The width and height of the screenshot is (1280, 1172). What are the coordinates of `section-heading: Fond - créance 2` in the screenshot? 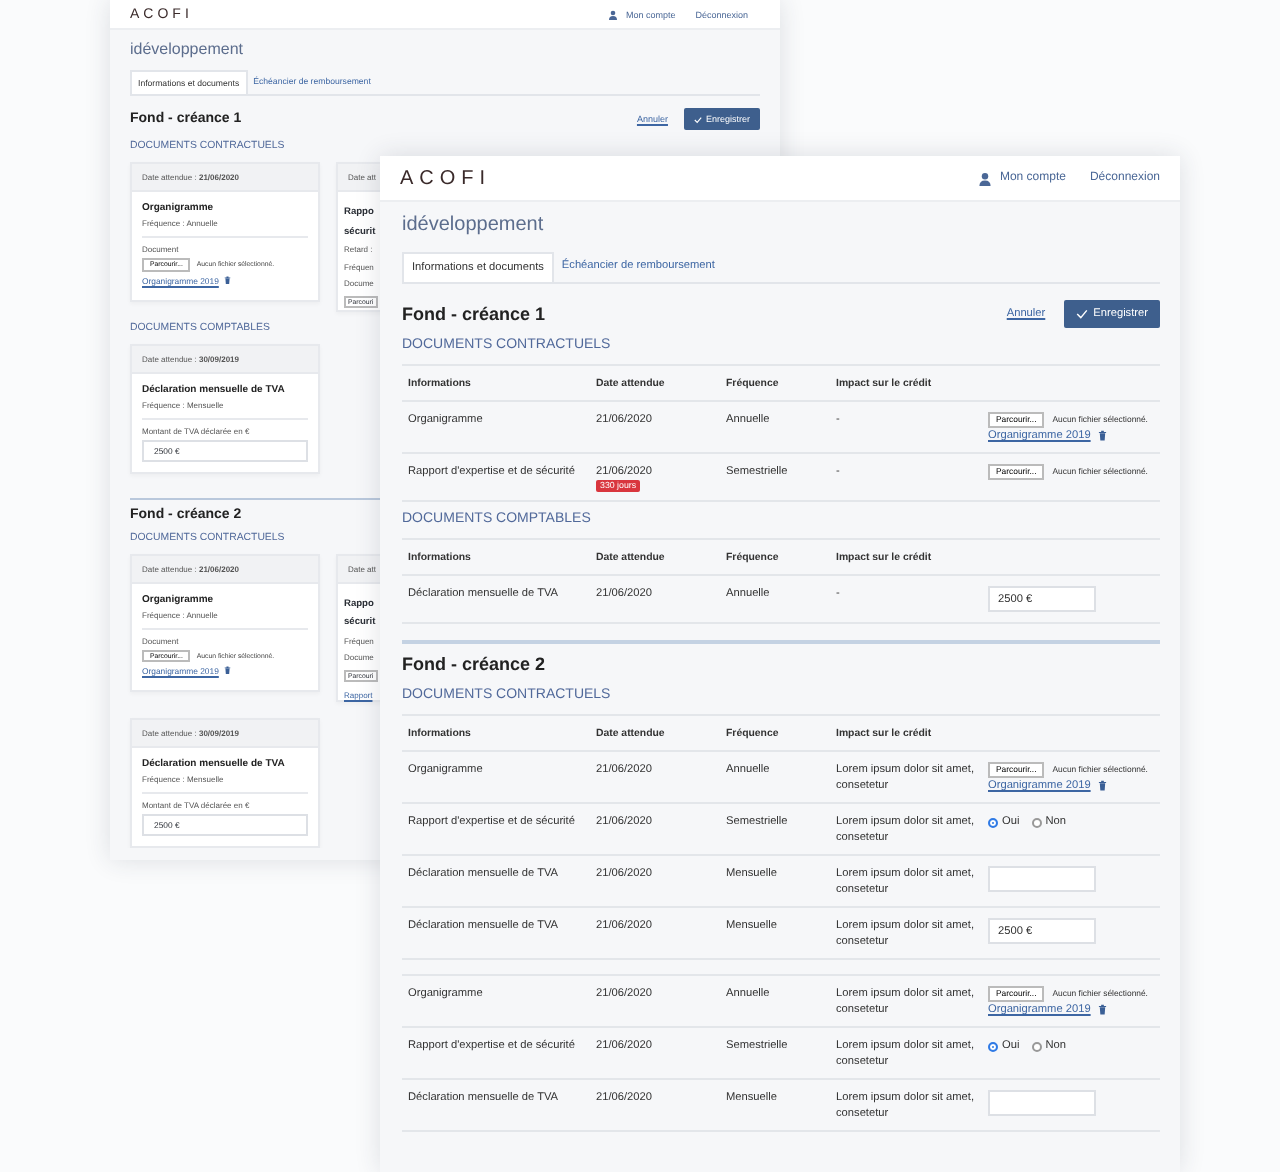 It's located at (474, 664).